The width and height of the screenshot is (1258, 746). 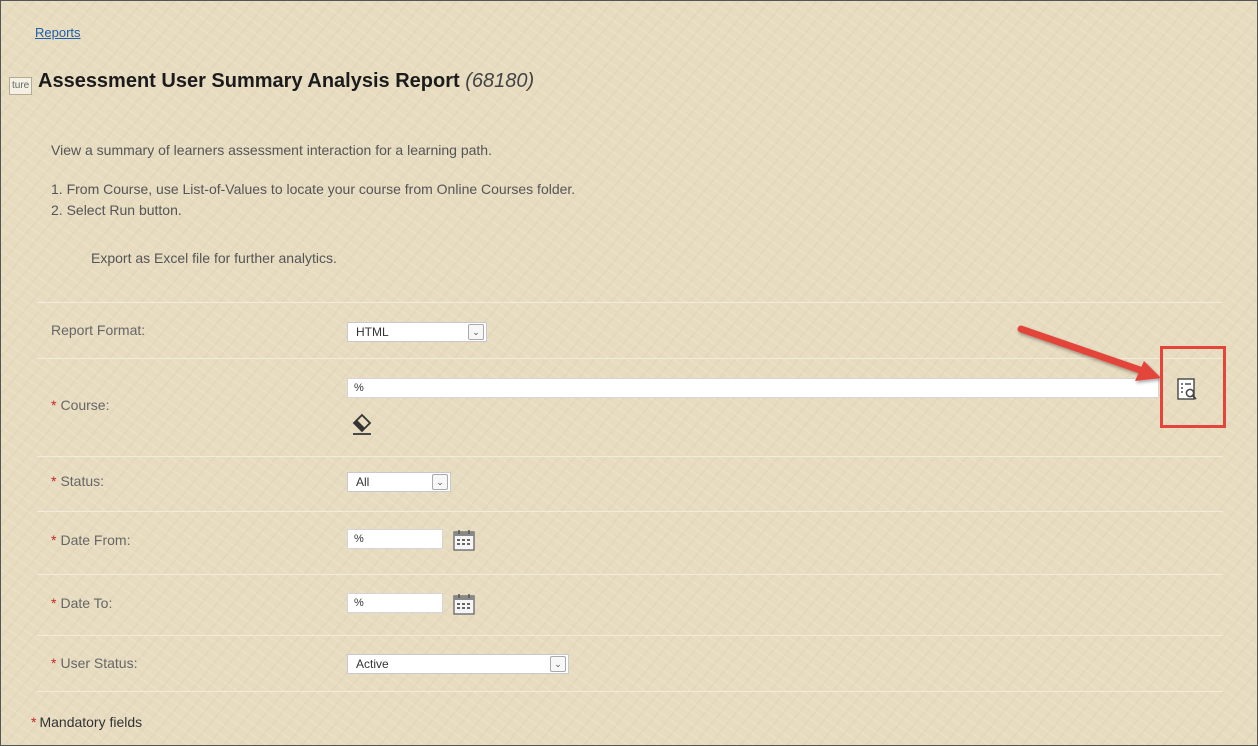 What do you see at coordinates (85, 405) in the screenshot?
I see `course-label-text: Course:` at bounding box center [85, 405].